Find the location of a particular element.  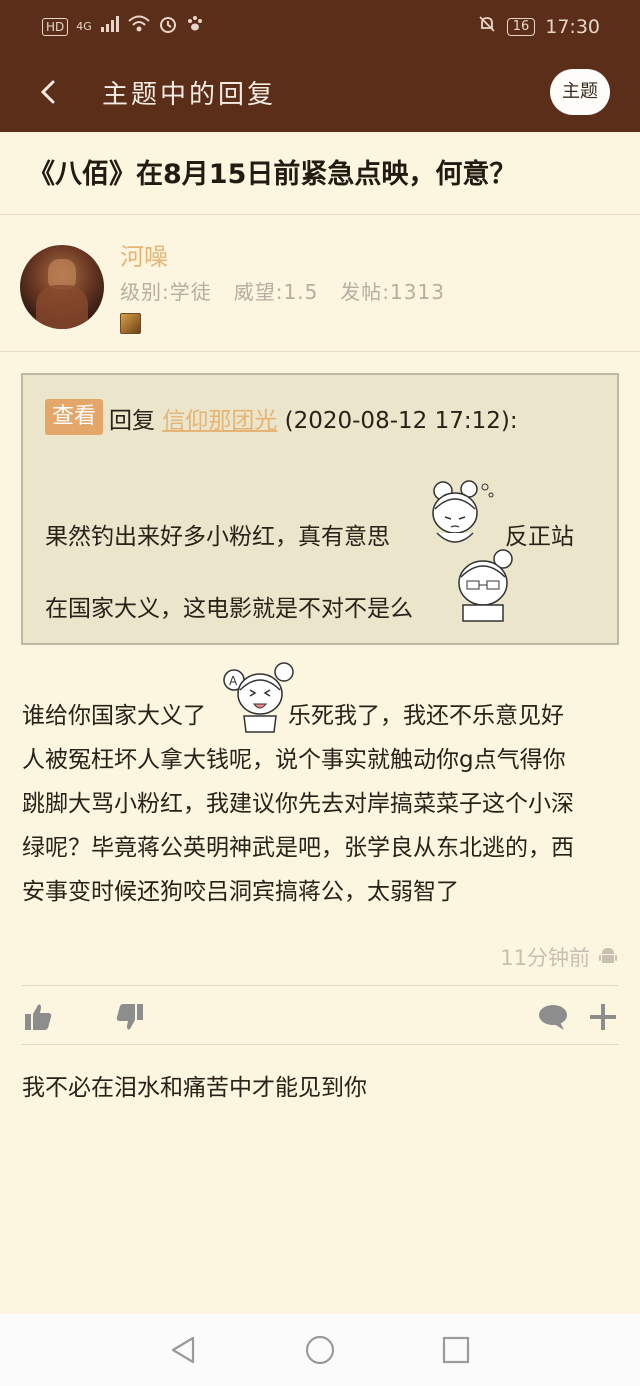

chevron-left-icon is located at coordinates (47, 92).